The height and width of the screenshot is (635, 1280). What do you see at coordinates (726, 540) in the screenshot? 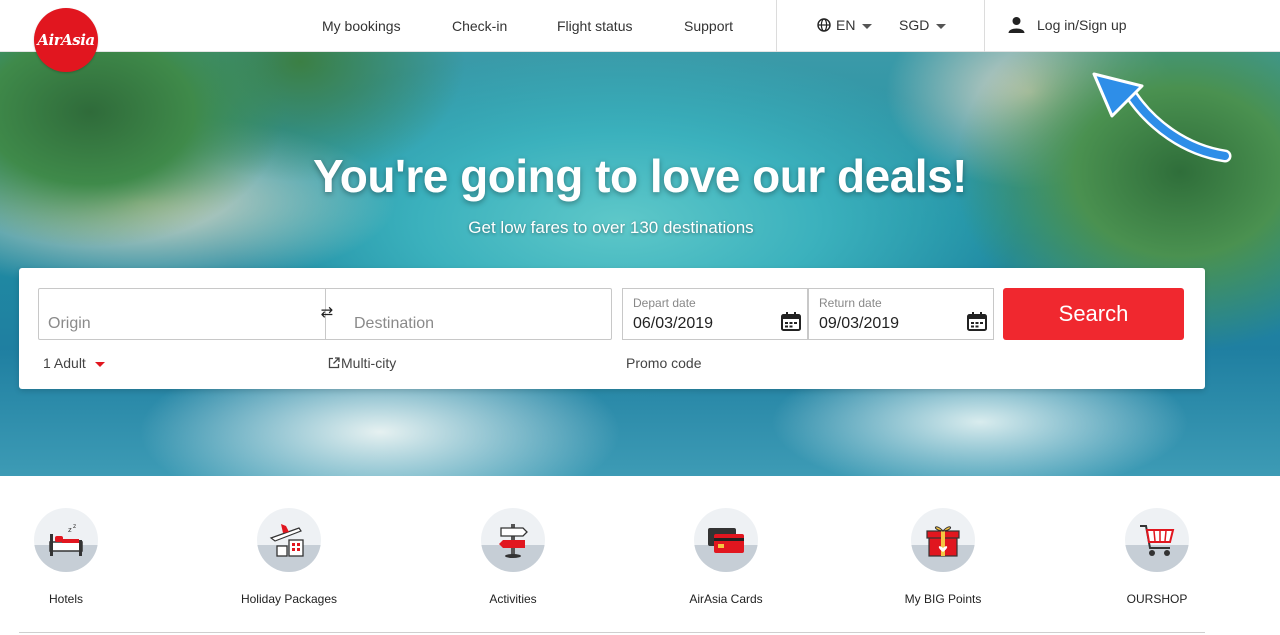
I see `credit-cards-icon` at bounding box center [726, 540].